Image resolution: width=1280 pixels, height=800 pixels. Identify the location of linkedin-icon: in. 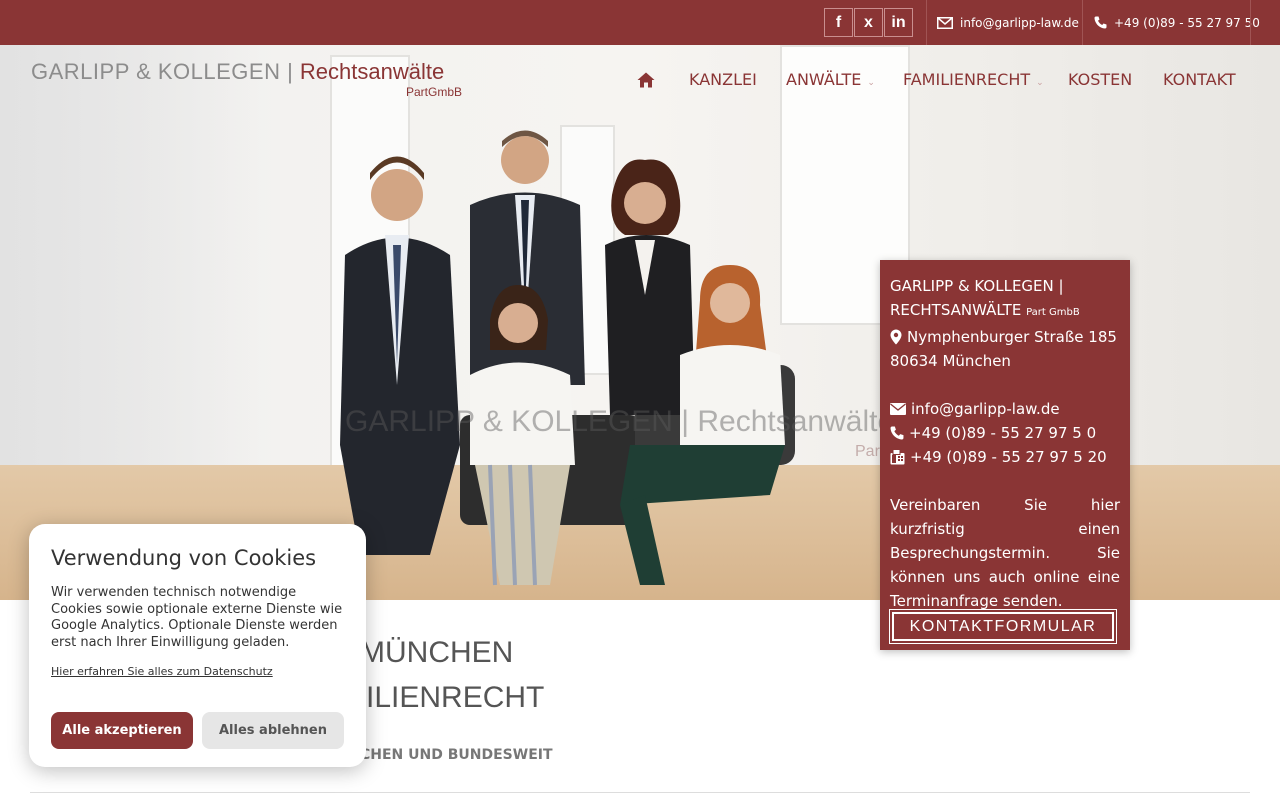
(898, 22).